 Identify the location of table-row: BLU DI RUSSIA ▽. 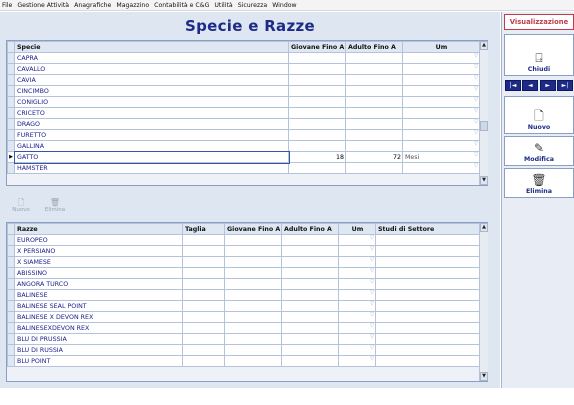
(243, 350).